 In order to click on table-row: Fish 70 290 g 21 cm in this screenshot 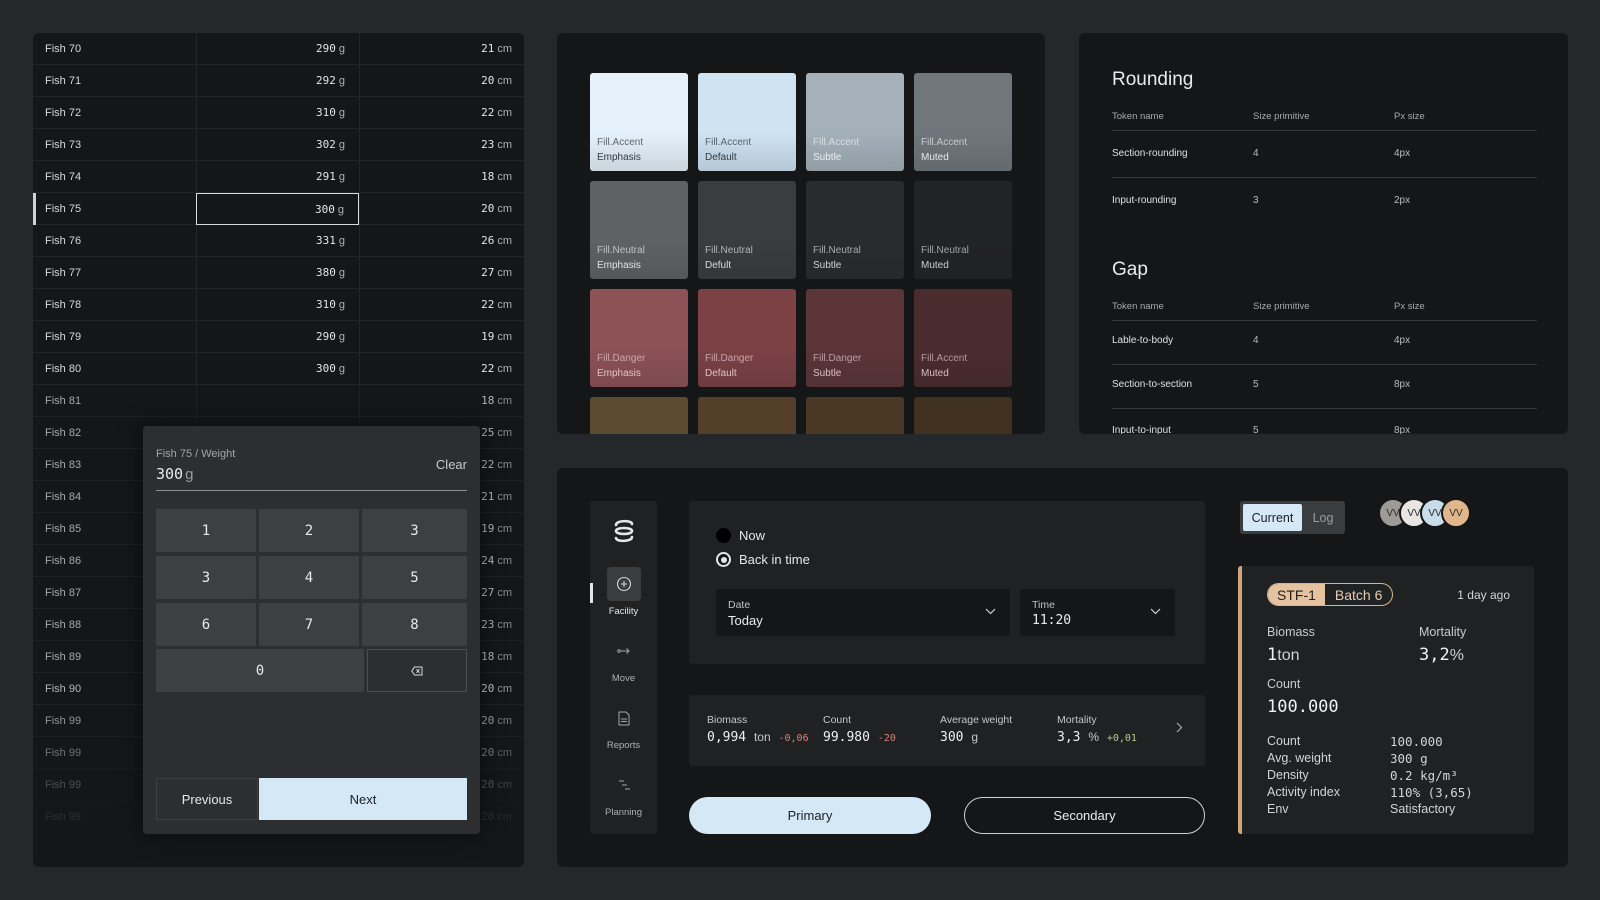, I will do `click(278, 49)`.